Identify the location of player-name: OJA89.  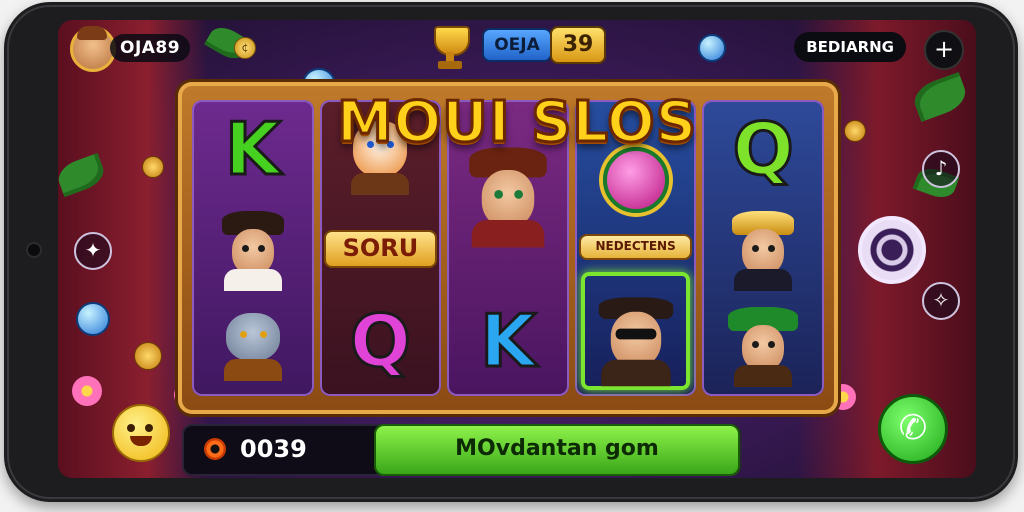
(150, 48).